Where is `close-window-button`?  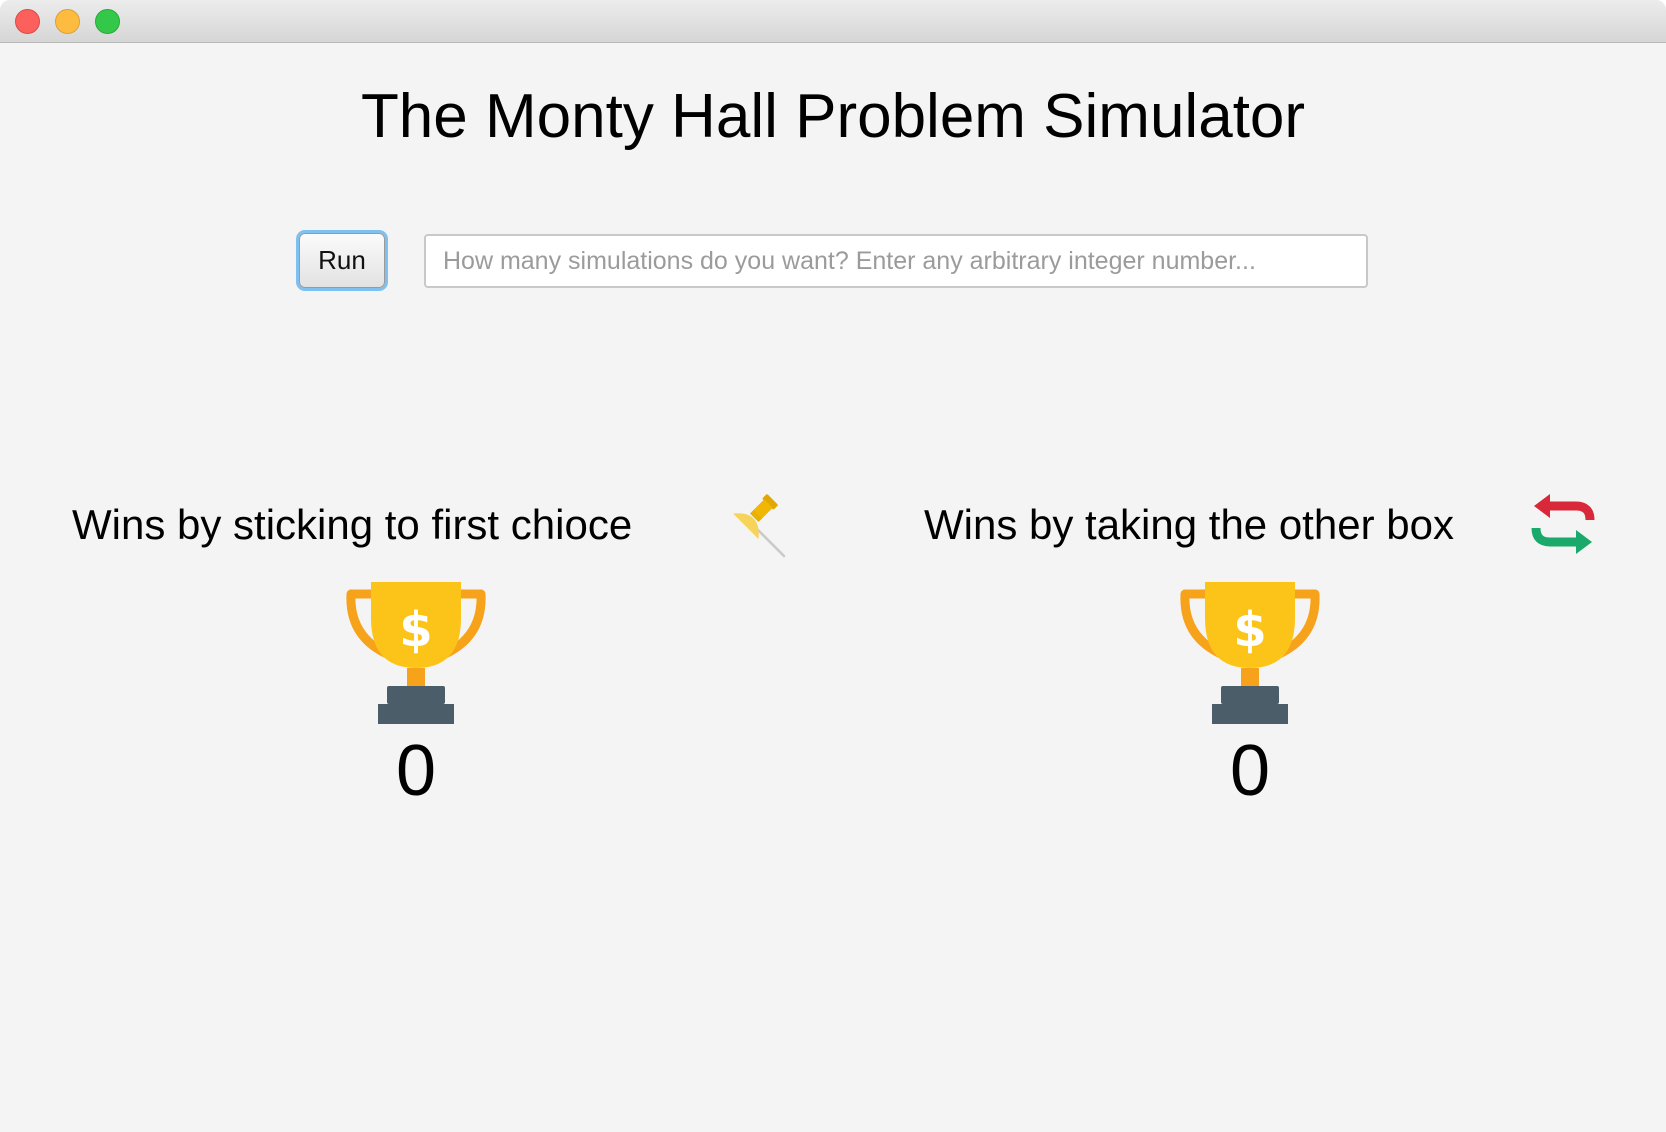 close-window-button is located at coordinates (27, 21).